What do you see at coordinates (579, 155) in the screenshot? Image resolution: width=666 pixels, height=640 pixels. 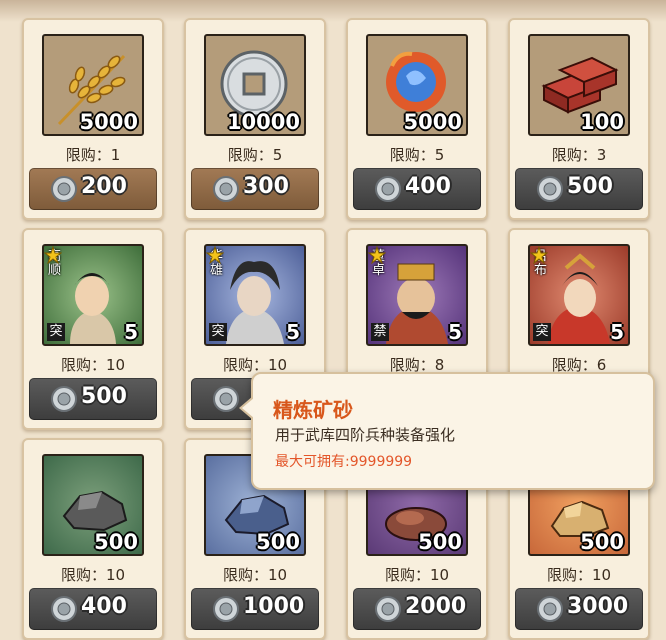 I see `purchase-limit: 限购：3` at bounding box center [579, 155].